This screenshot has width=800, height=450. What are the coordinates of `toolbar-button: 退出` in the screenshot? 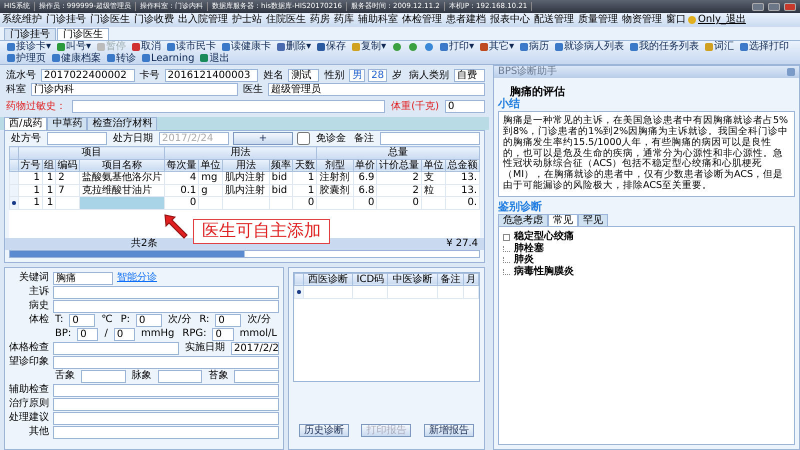 It's located at (214, 58).